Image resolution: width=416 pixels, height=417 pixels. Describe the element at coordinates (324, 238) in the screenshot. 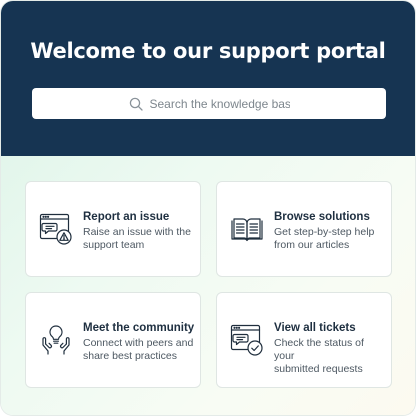

I see `card-description: Get step-by-step help from our articles` at that location.